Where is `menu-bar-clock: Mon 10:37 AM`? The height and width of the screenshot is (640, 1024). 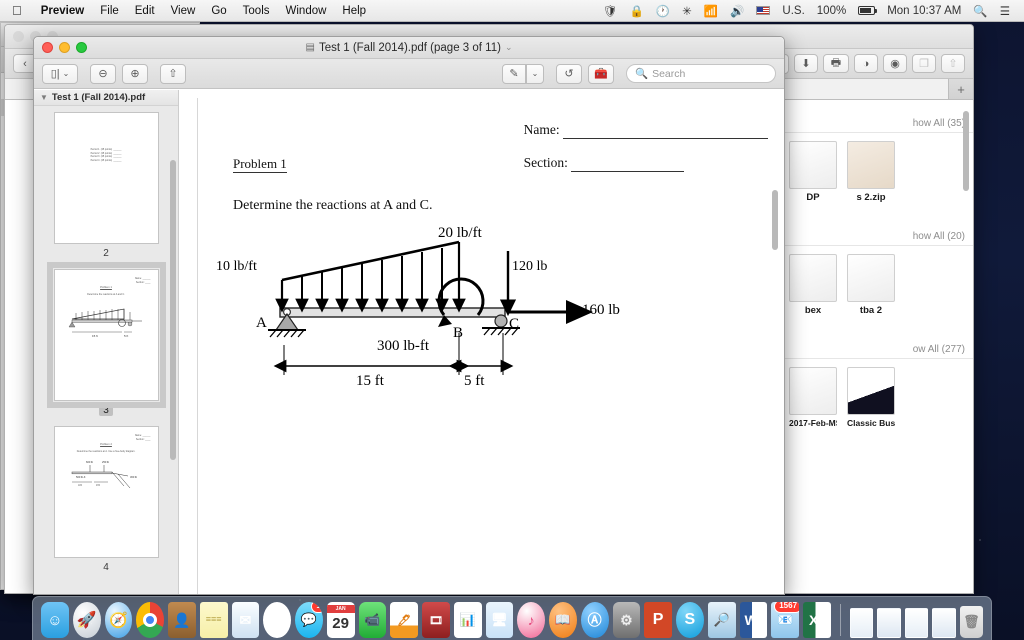
menu-bar-clock: Mon 10:37 AM is located at coordinates (924, 11).